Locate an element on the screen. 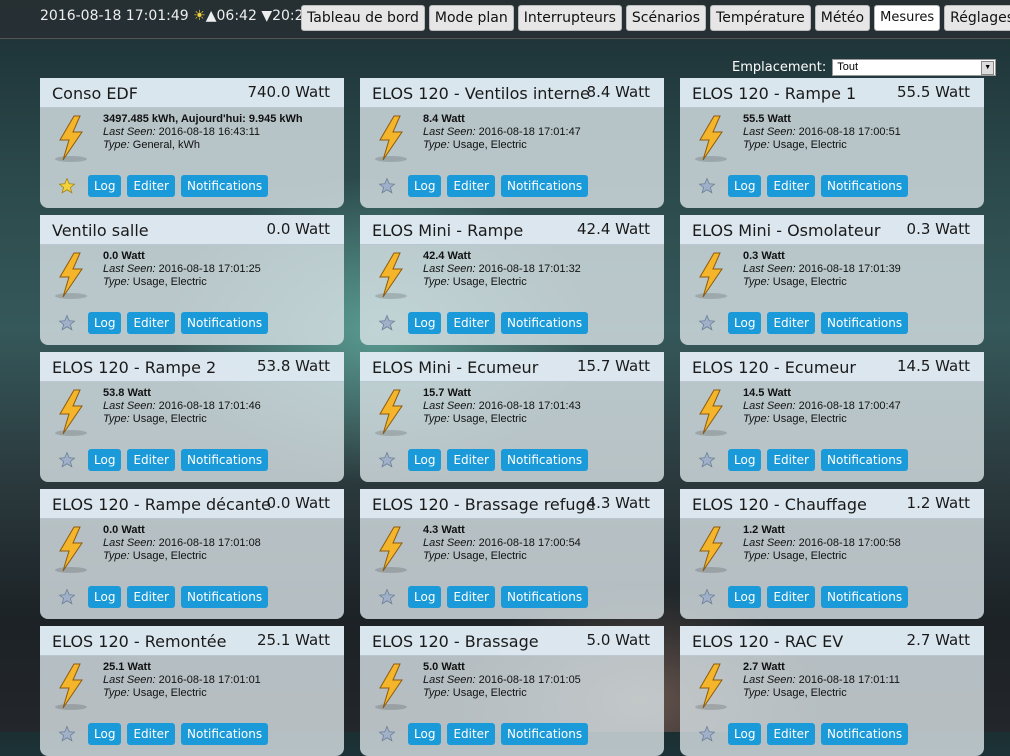 The height and width of the screenshot is (756, 1010). datetime: 2016-08-18 17:01:49 is located at coordinates (114, 16).